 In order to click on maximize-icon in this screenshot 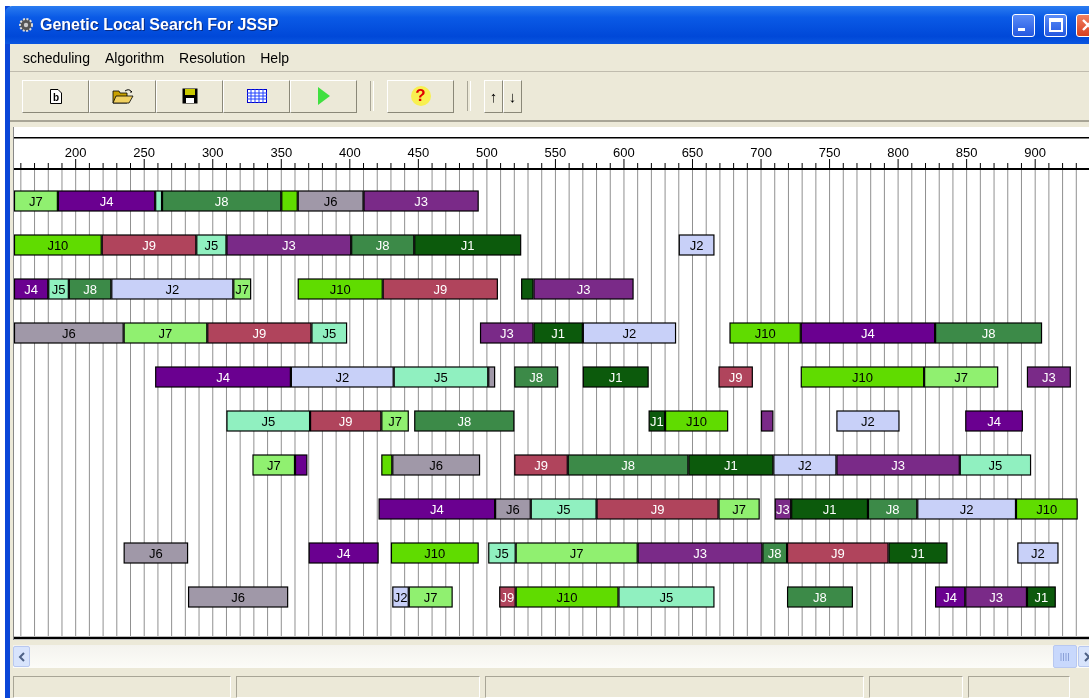, I will do `click(1055, 25)`.